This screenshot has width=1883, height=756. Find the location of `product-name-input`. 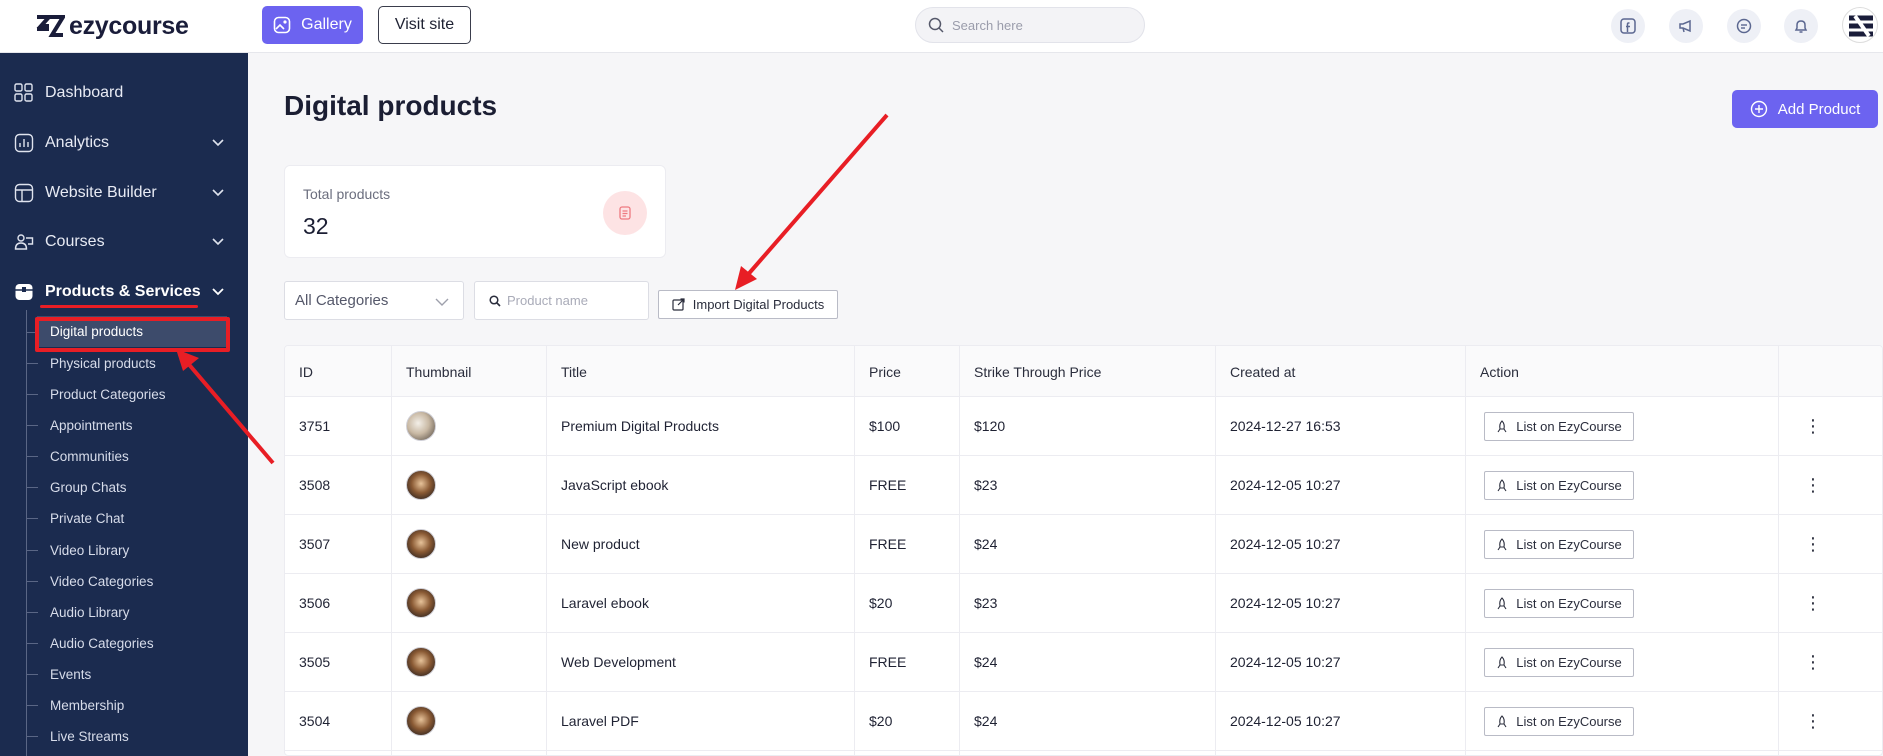

product-name-input is located at coordinates (577, 300).